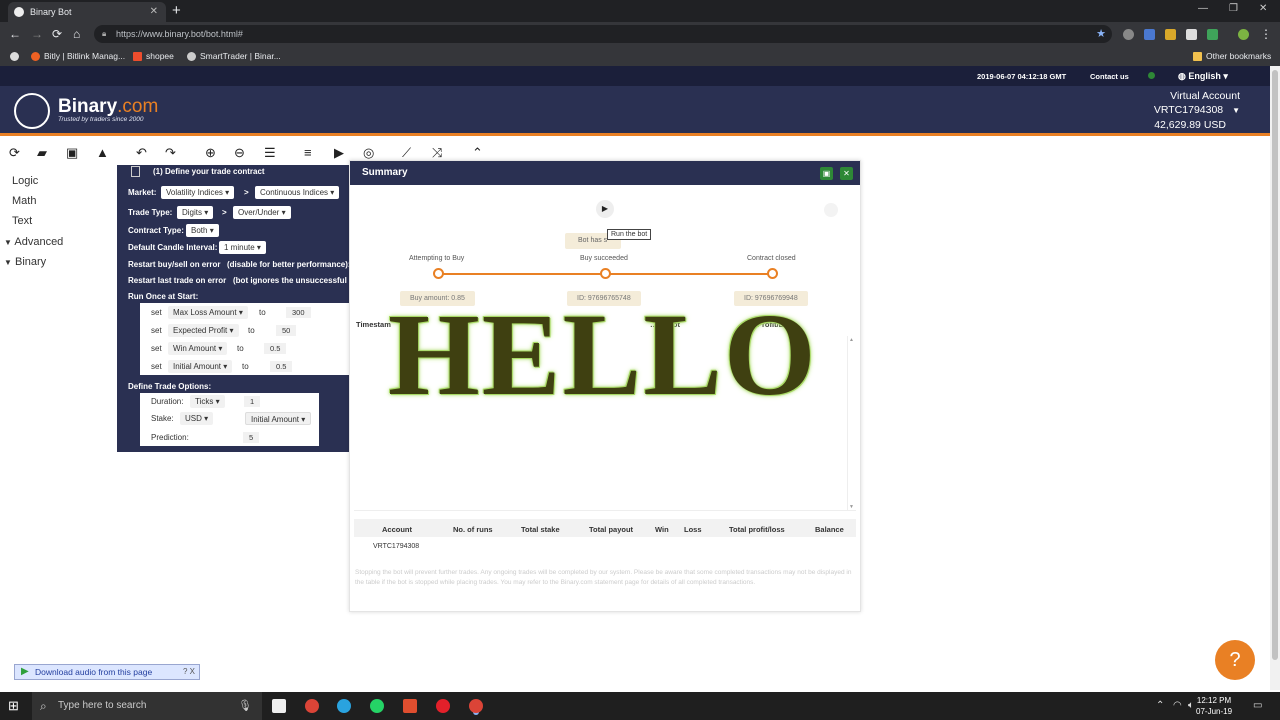 Image resolution: width=1280 pixels, height=720 pixels. Describe the element at coordinates (208, 312) in the screenshot. I see `variable-max-loss-dropdown: Max Loss Amount ▾` at that location.